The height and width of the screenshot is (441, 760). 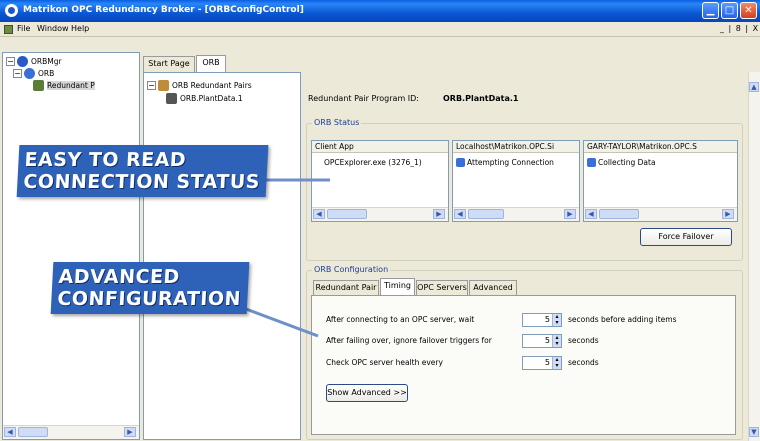 What do you see at coordinates (547, 340) in the screenshot?
I see `ignore-seconds-value: 5` at bounding box center [547, 340].